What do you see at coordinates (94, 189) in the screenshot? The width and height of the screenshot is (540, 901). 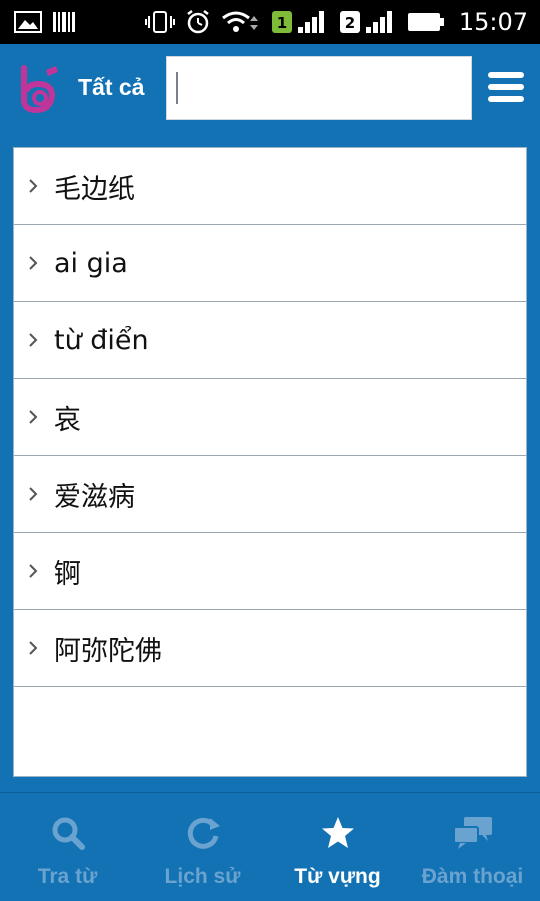 I see `list-item-label: 毛边纸` at bounding box center [94, 189].